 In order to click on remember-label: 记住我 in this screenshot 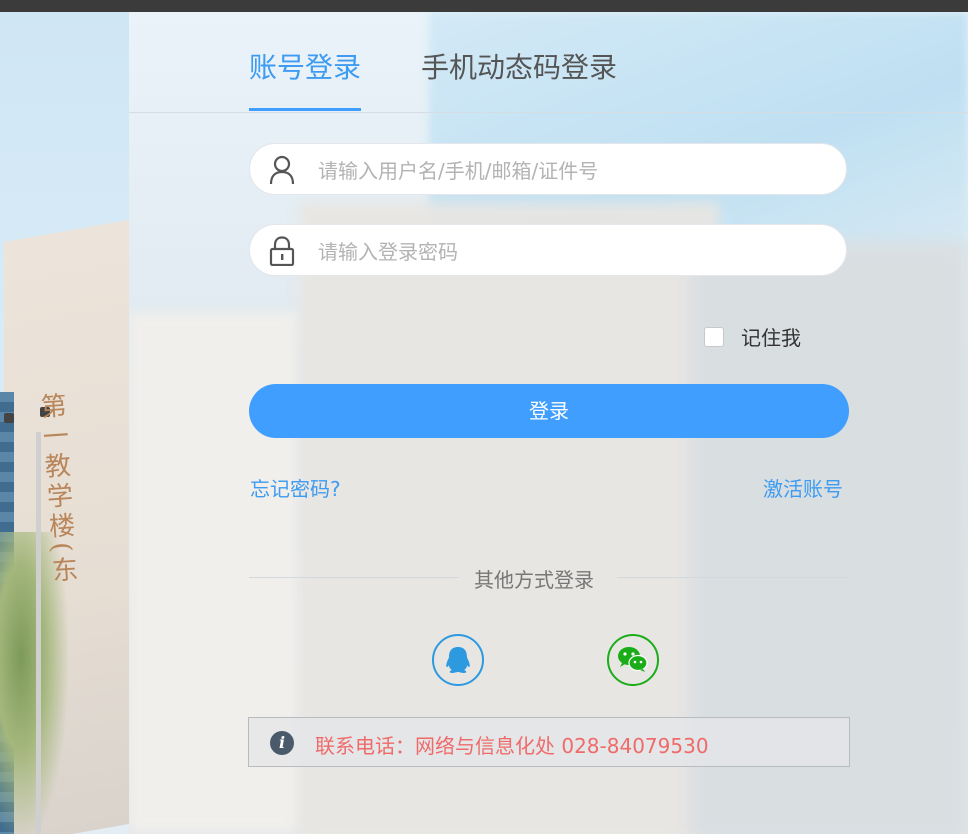, I will do `click(771, 338)`.